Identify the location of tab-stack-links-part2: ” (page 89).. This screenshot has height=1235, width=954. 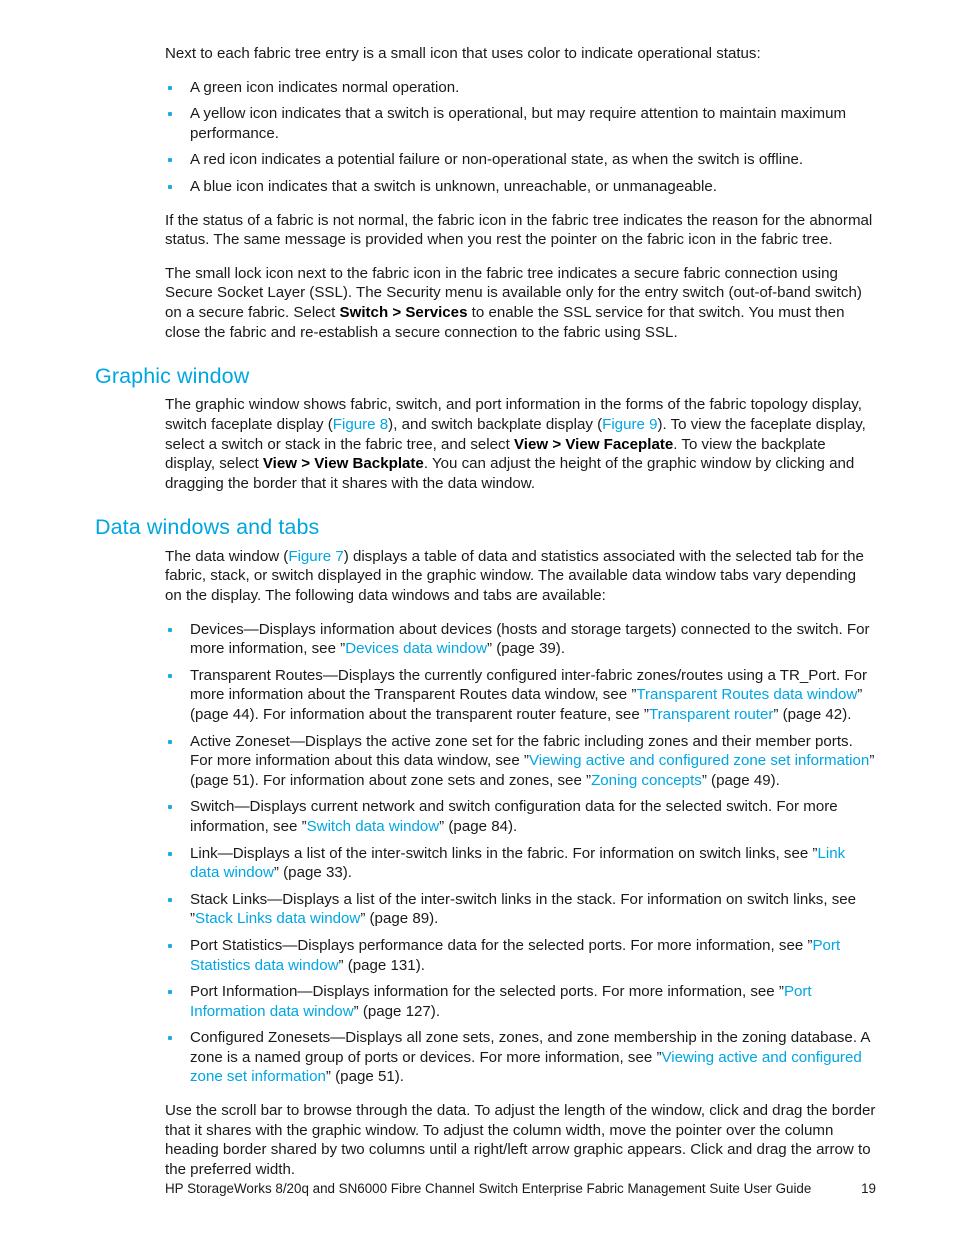
(399, 919).